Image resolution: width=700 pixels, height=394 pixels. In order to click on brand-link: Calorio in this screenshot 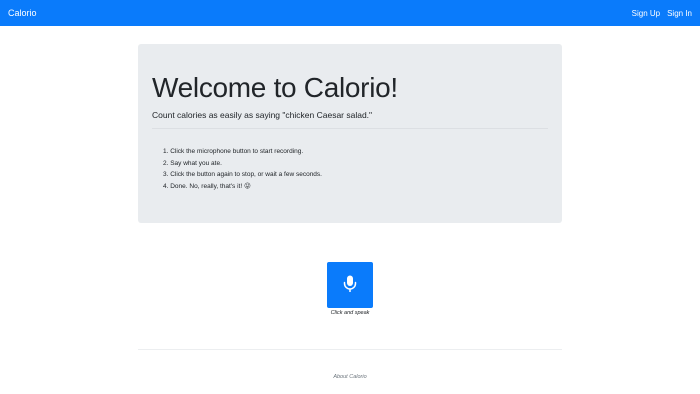, I will do `click(22, 13)`.